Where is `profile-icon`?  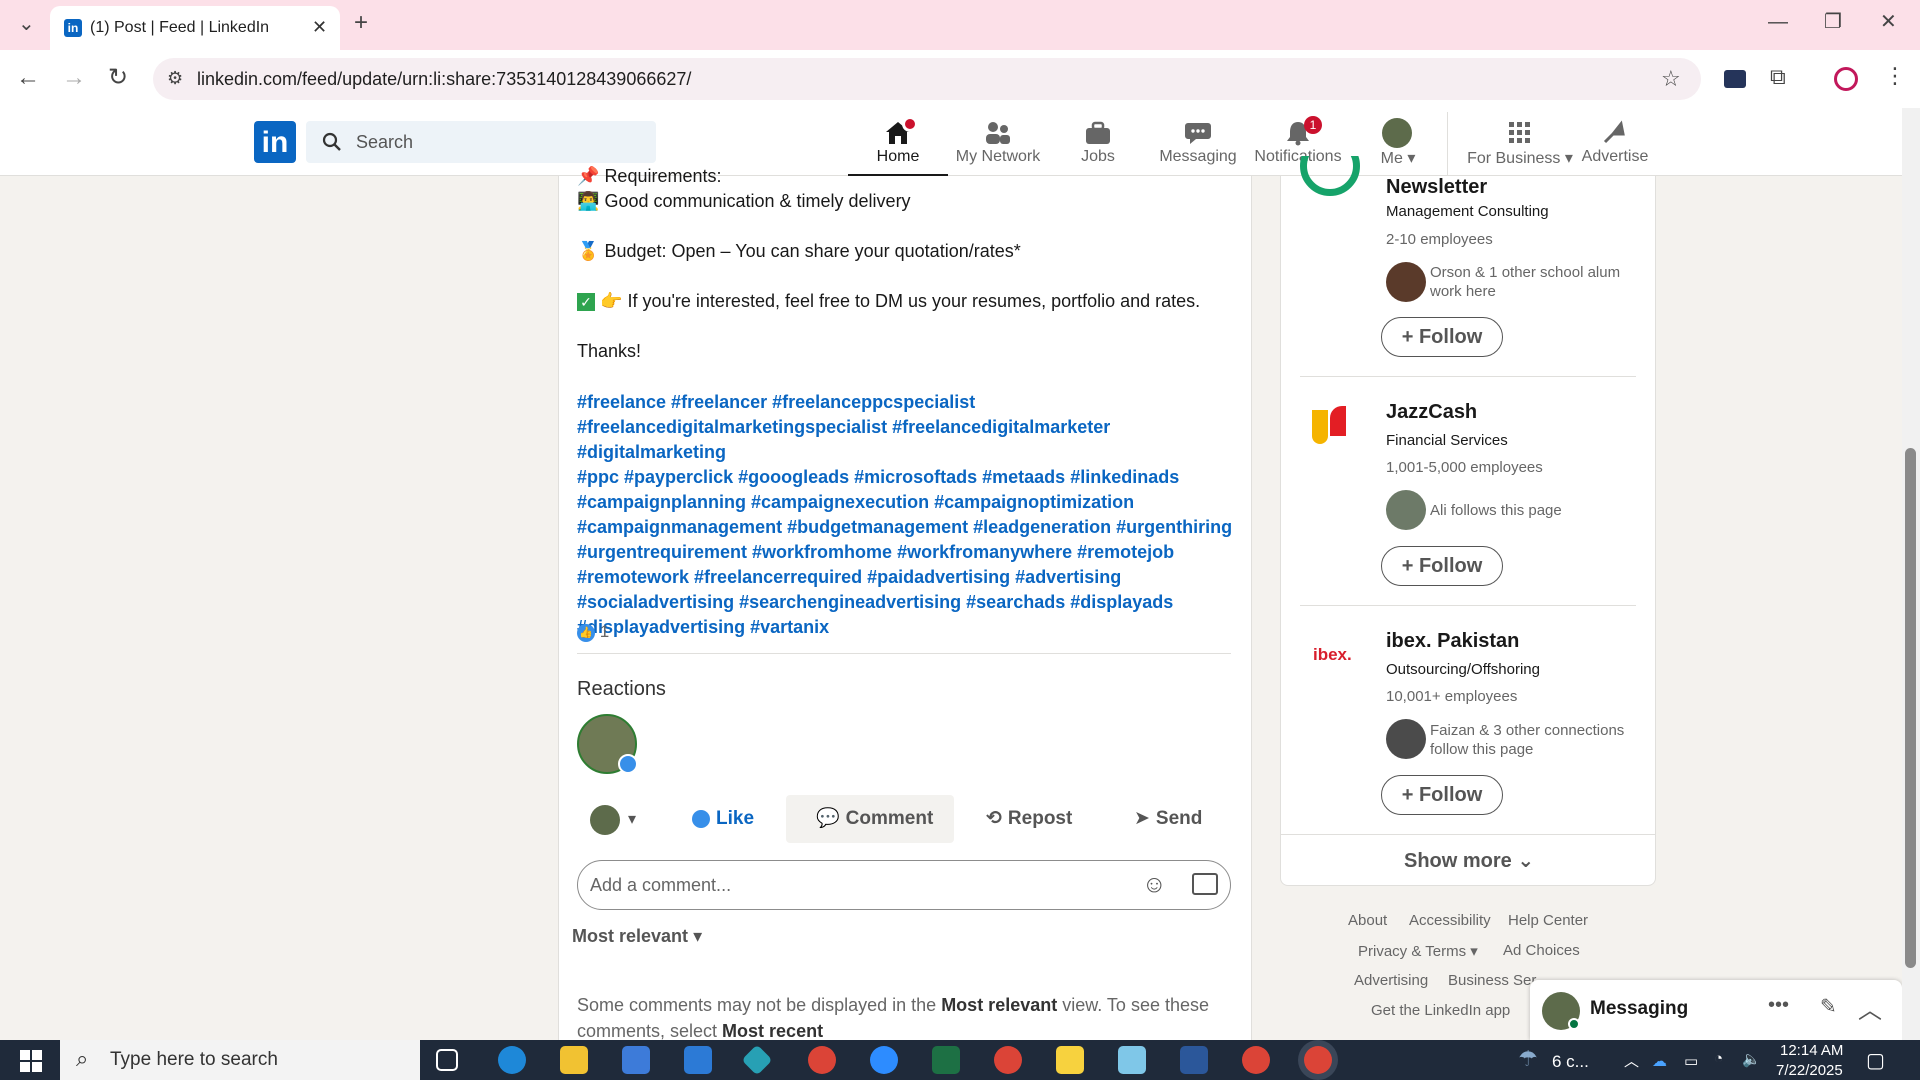 profile-icon is located at coordinates (1846, 79).